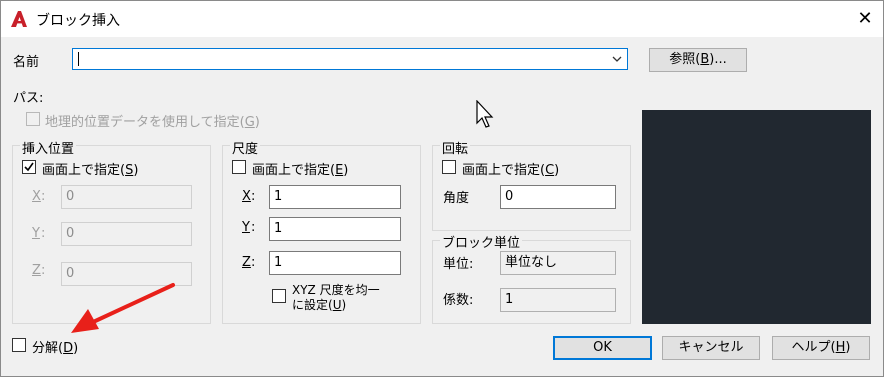 The width and height of the screenshot is (884, 377). What do you see at coordinates (455, 147) in the screenshot?
I see `rotation-title: 回転` at bounding box center [455, 147].